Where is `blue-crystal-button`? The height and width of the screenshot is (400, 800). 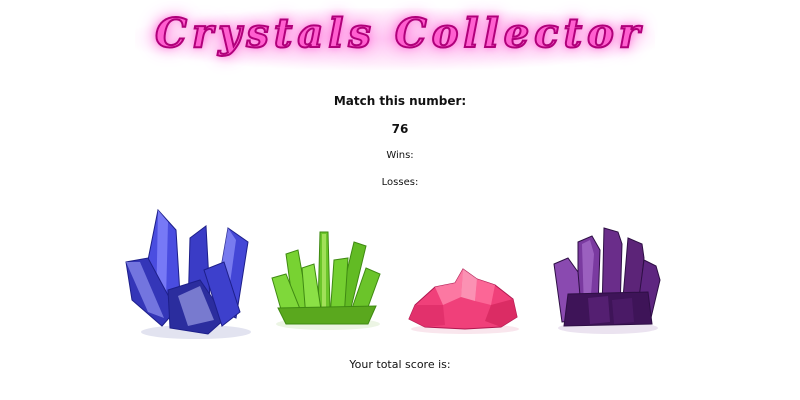
blue-crystal-button is located at coordinates (193, 271).